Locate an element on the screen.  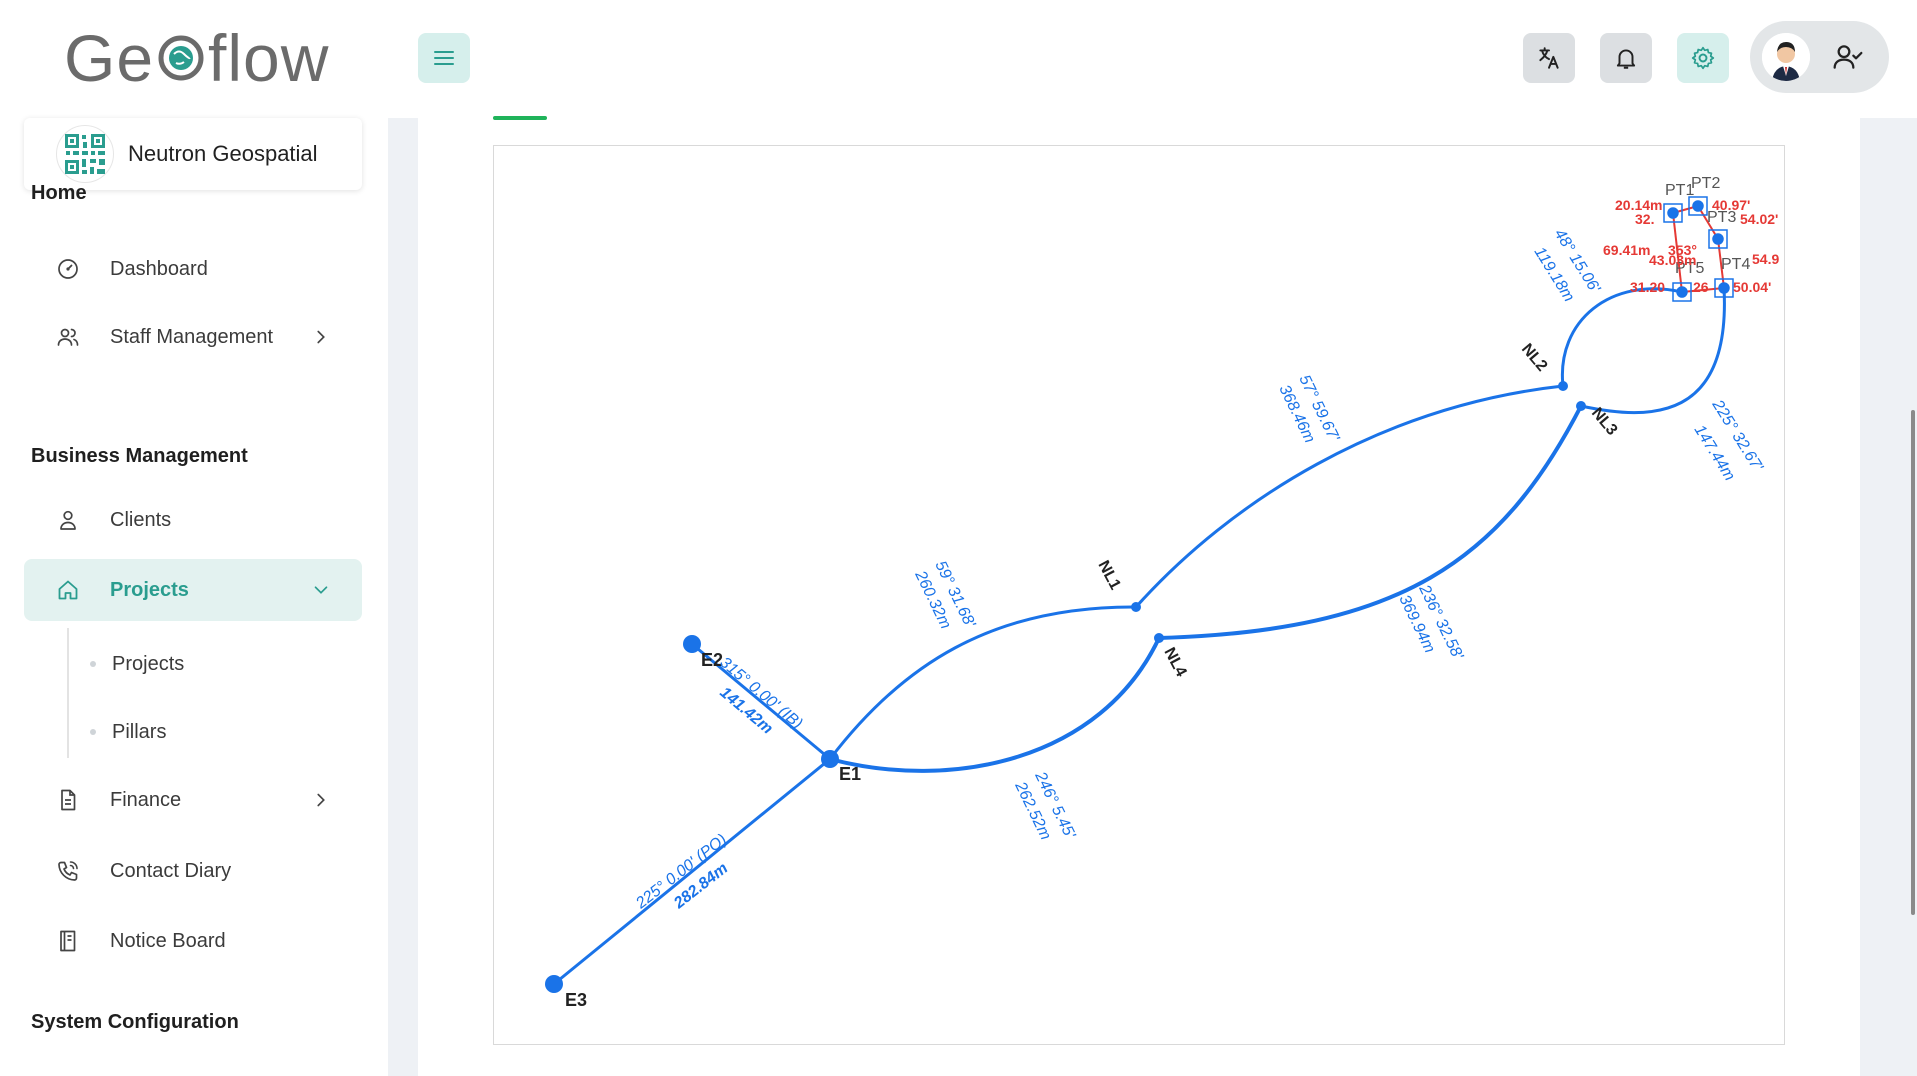
notifications-button is located at coordinates (1626, 58).